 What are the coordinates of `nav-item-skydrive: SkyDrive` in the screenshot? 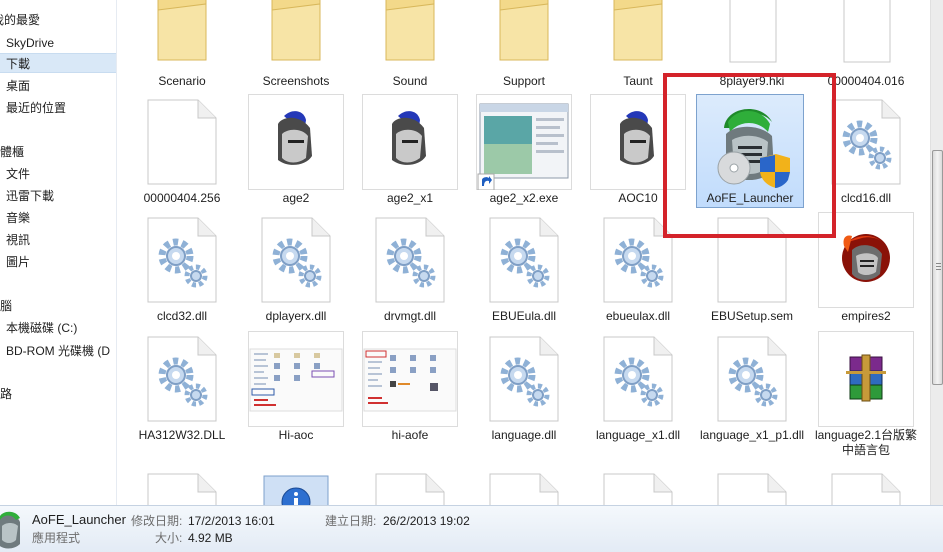 It's located at (58, 43).